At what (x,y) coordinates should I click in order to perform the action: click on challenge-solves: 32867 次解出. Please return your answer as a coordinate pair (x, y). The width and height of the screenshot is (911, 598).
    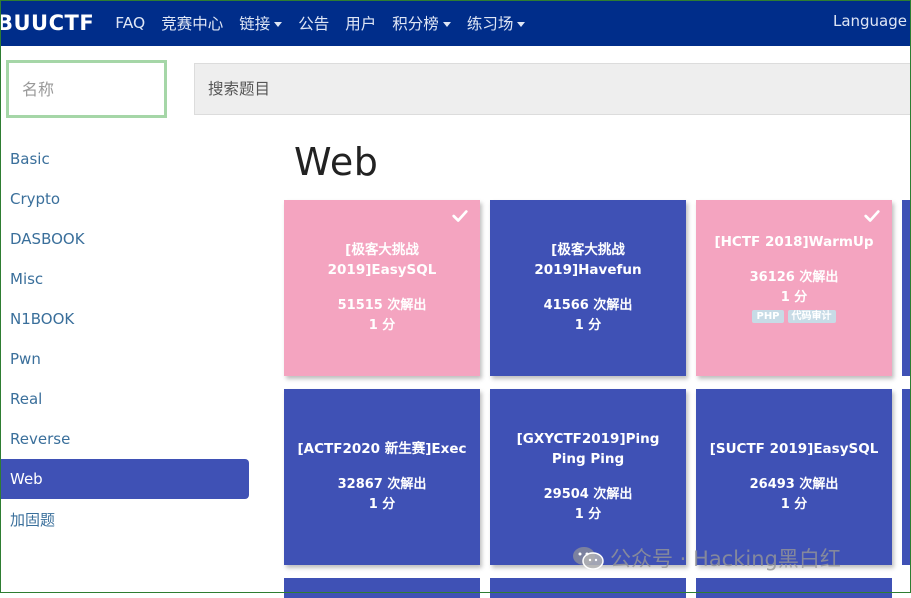
    Looking at the image, I should click on (382, 484).